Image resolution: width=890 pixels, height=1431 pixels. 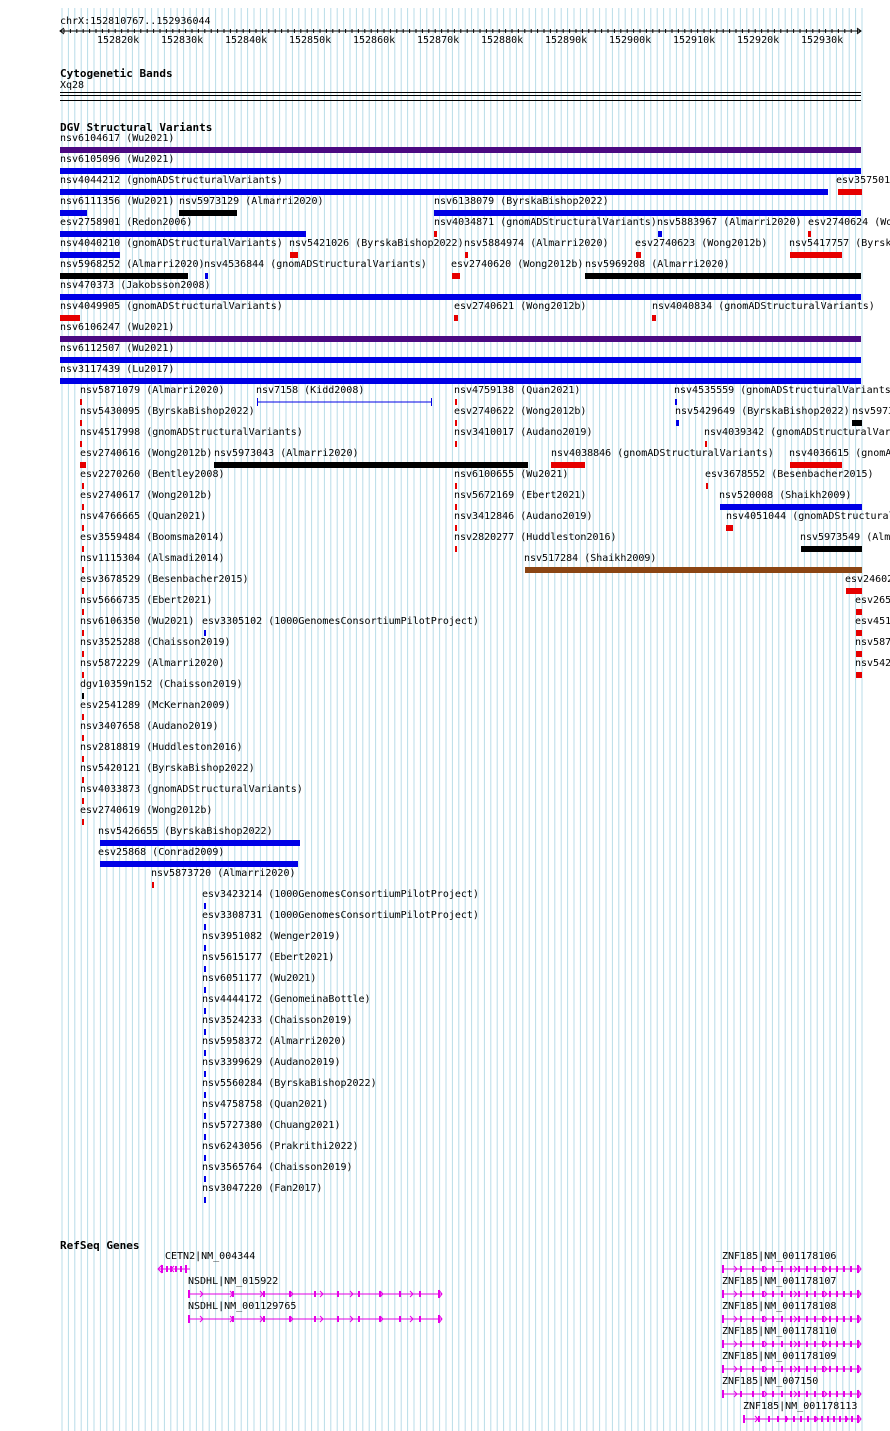 I want to click on dgv-variant-label: nsv6100655 (Wu2021), so click(x=511, y=474).